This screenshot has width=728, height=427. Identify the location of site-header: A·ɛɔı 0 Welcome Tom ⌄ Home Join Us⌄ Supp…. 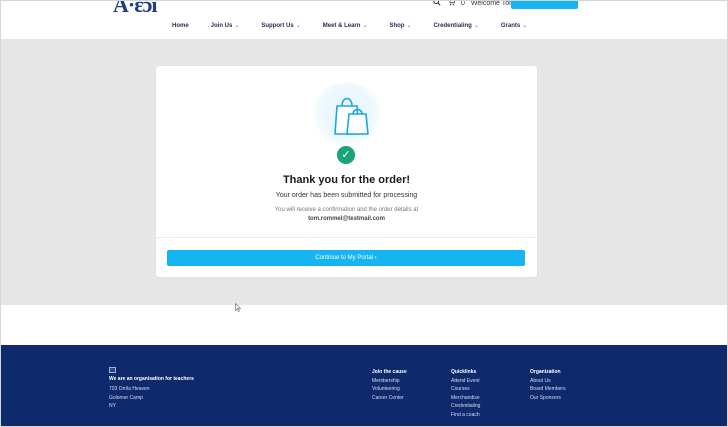
(364, 19).